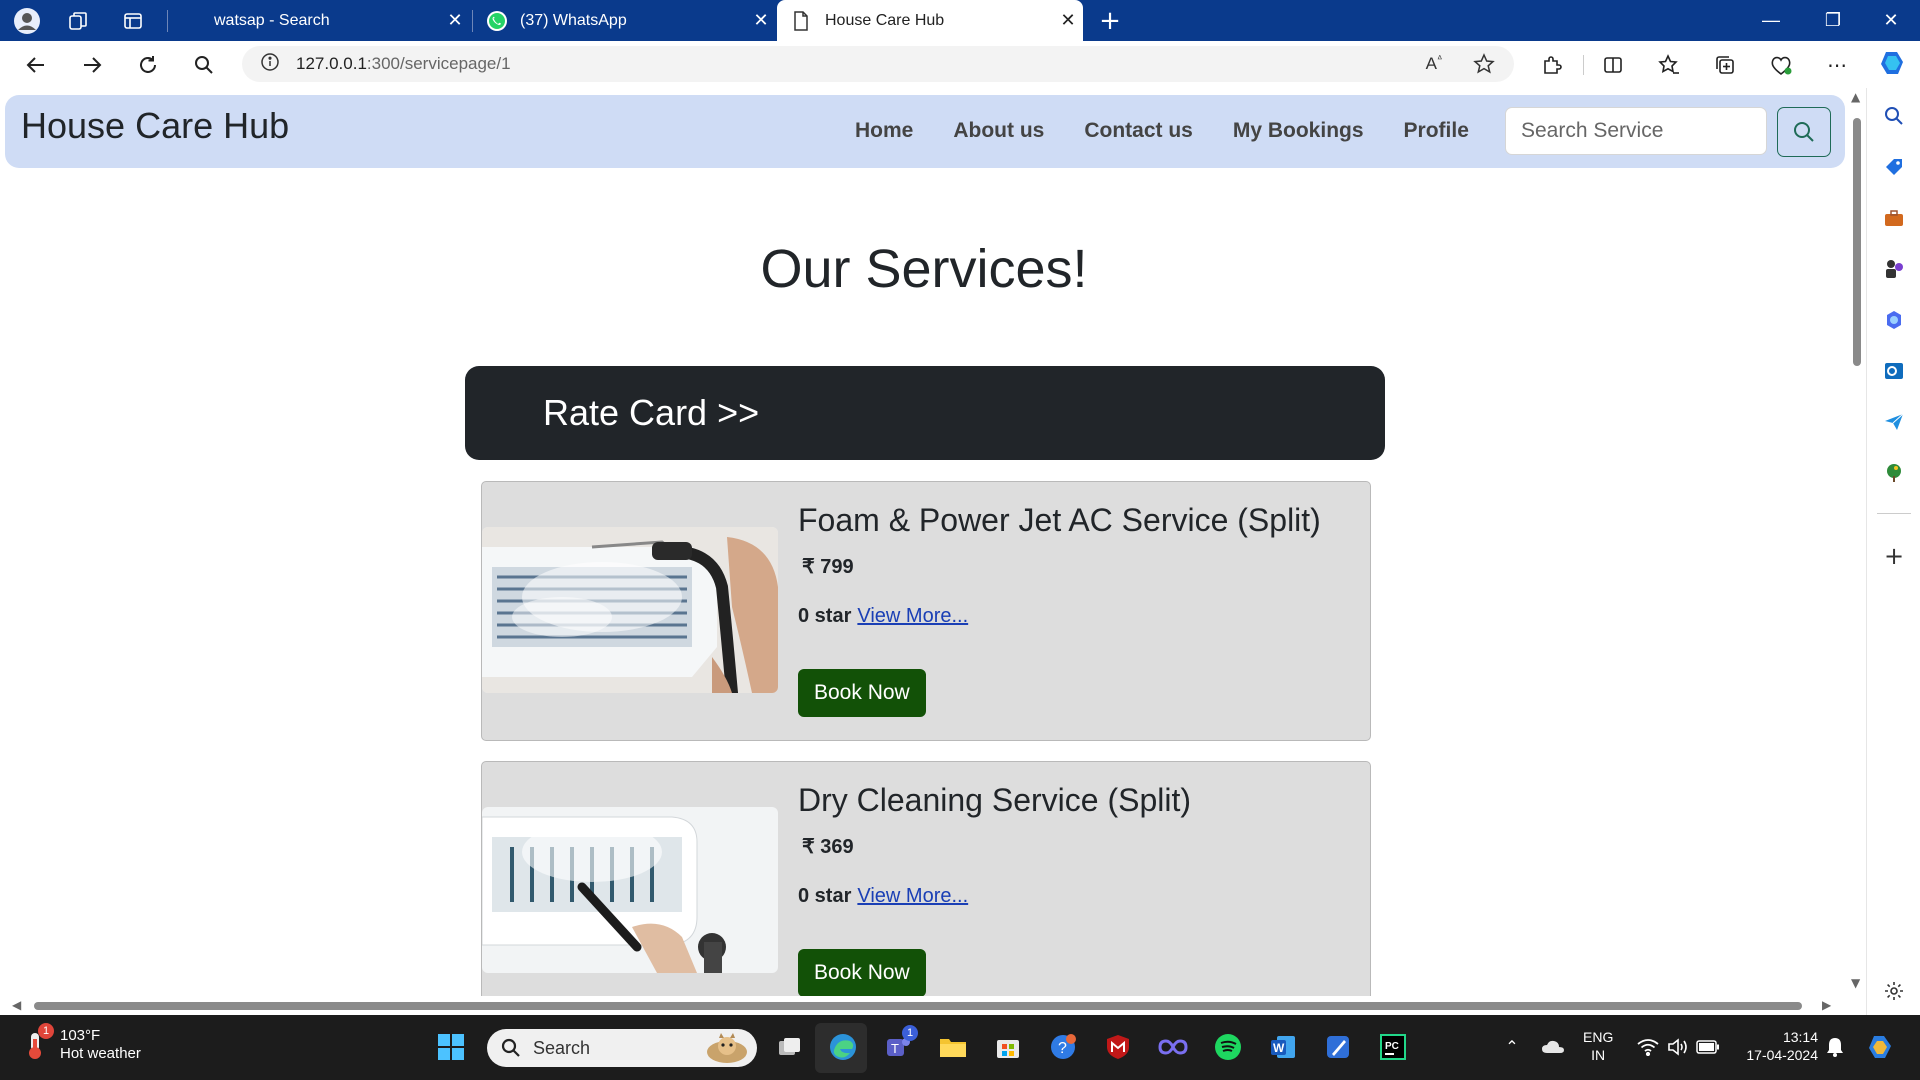 This screenshot has width=1920, height=1080. Describe the element at coordinates (133, 21) in the screenshot. I see `tab-actions-icon` at that location.